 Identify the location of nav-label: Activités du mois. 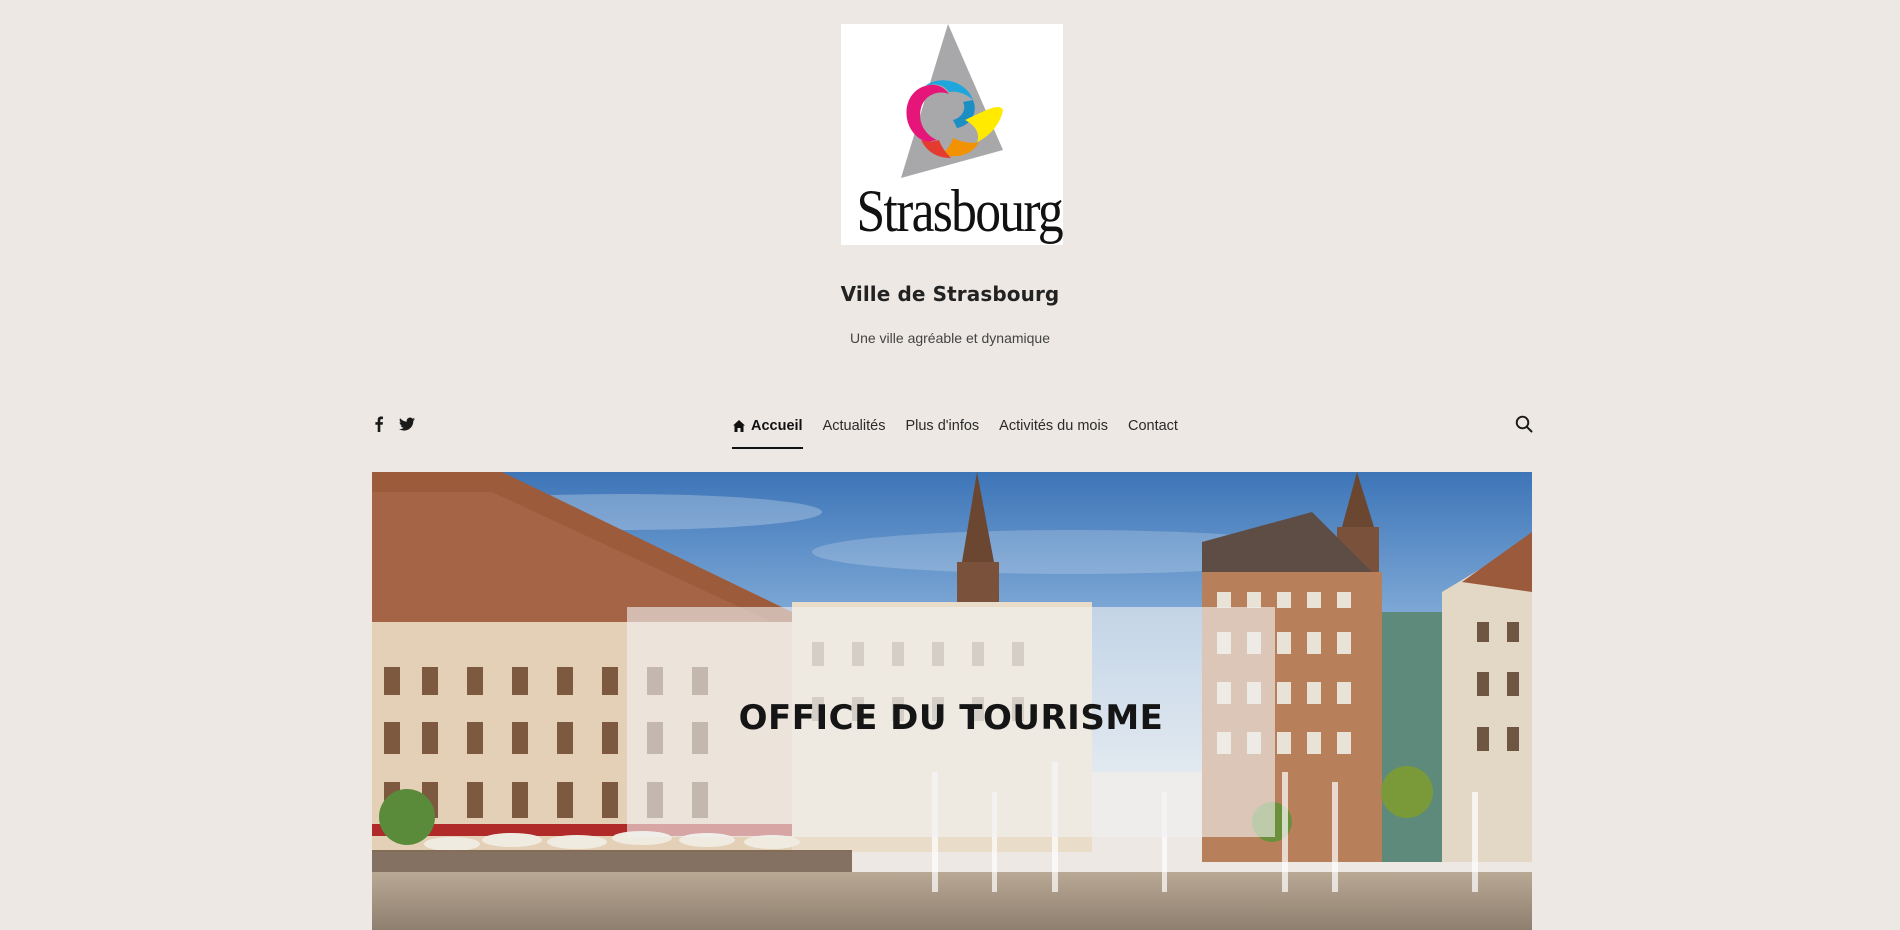
(1053, 426).